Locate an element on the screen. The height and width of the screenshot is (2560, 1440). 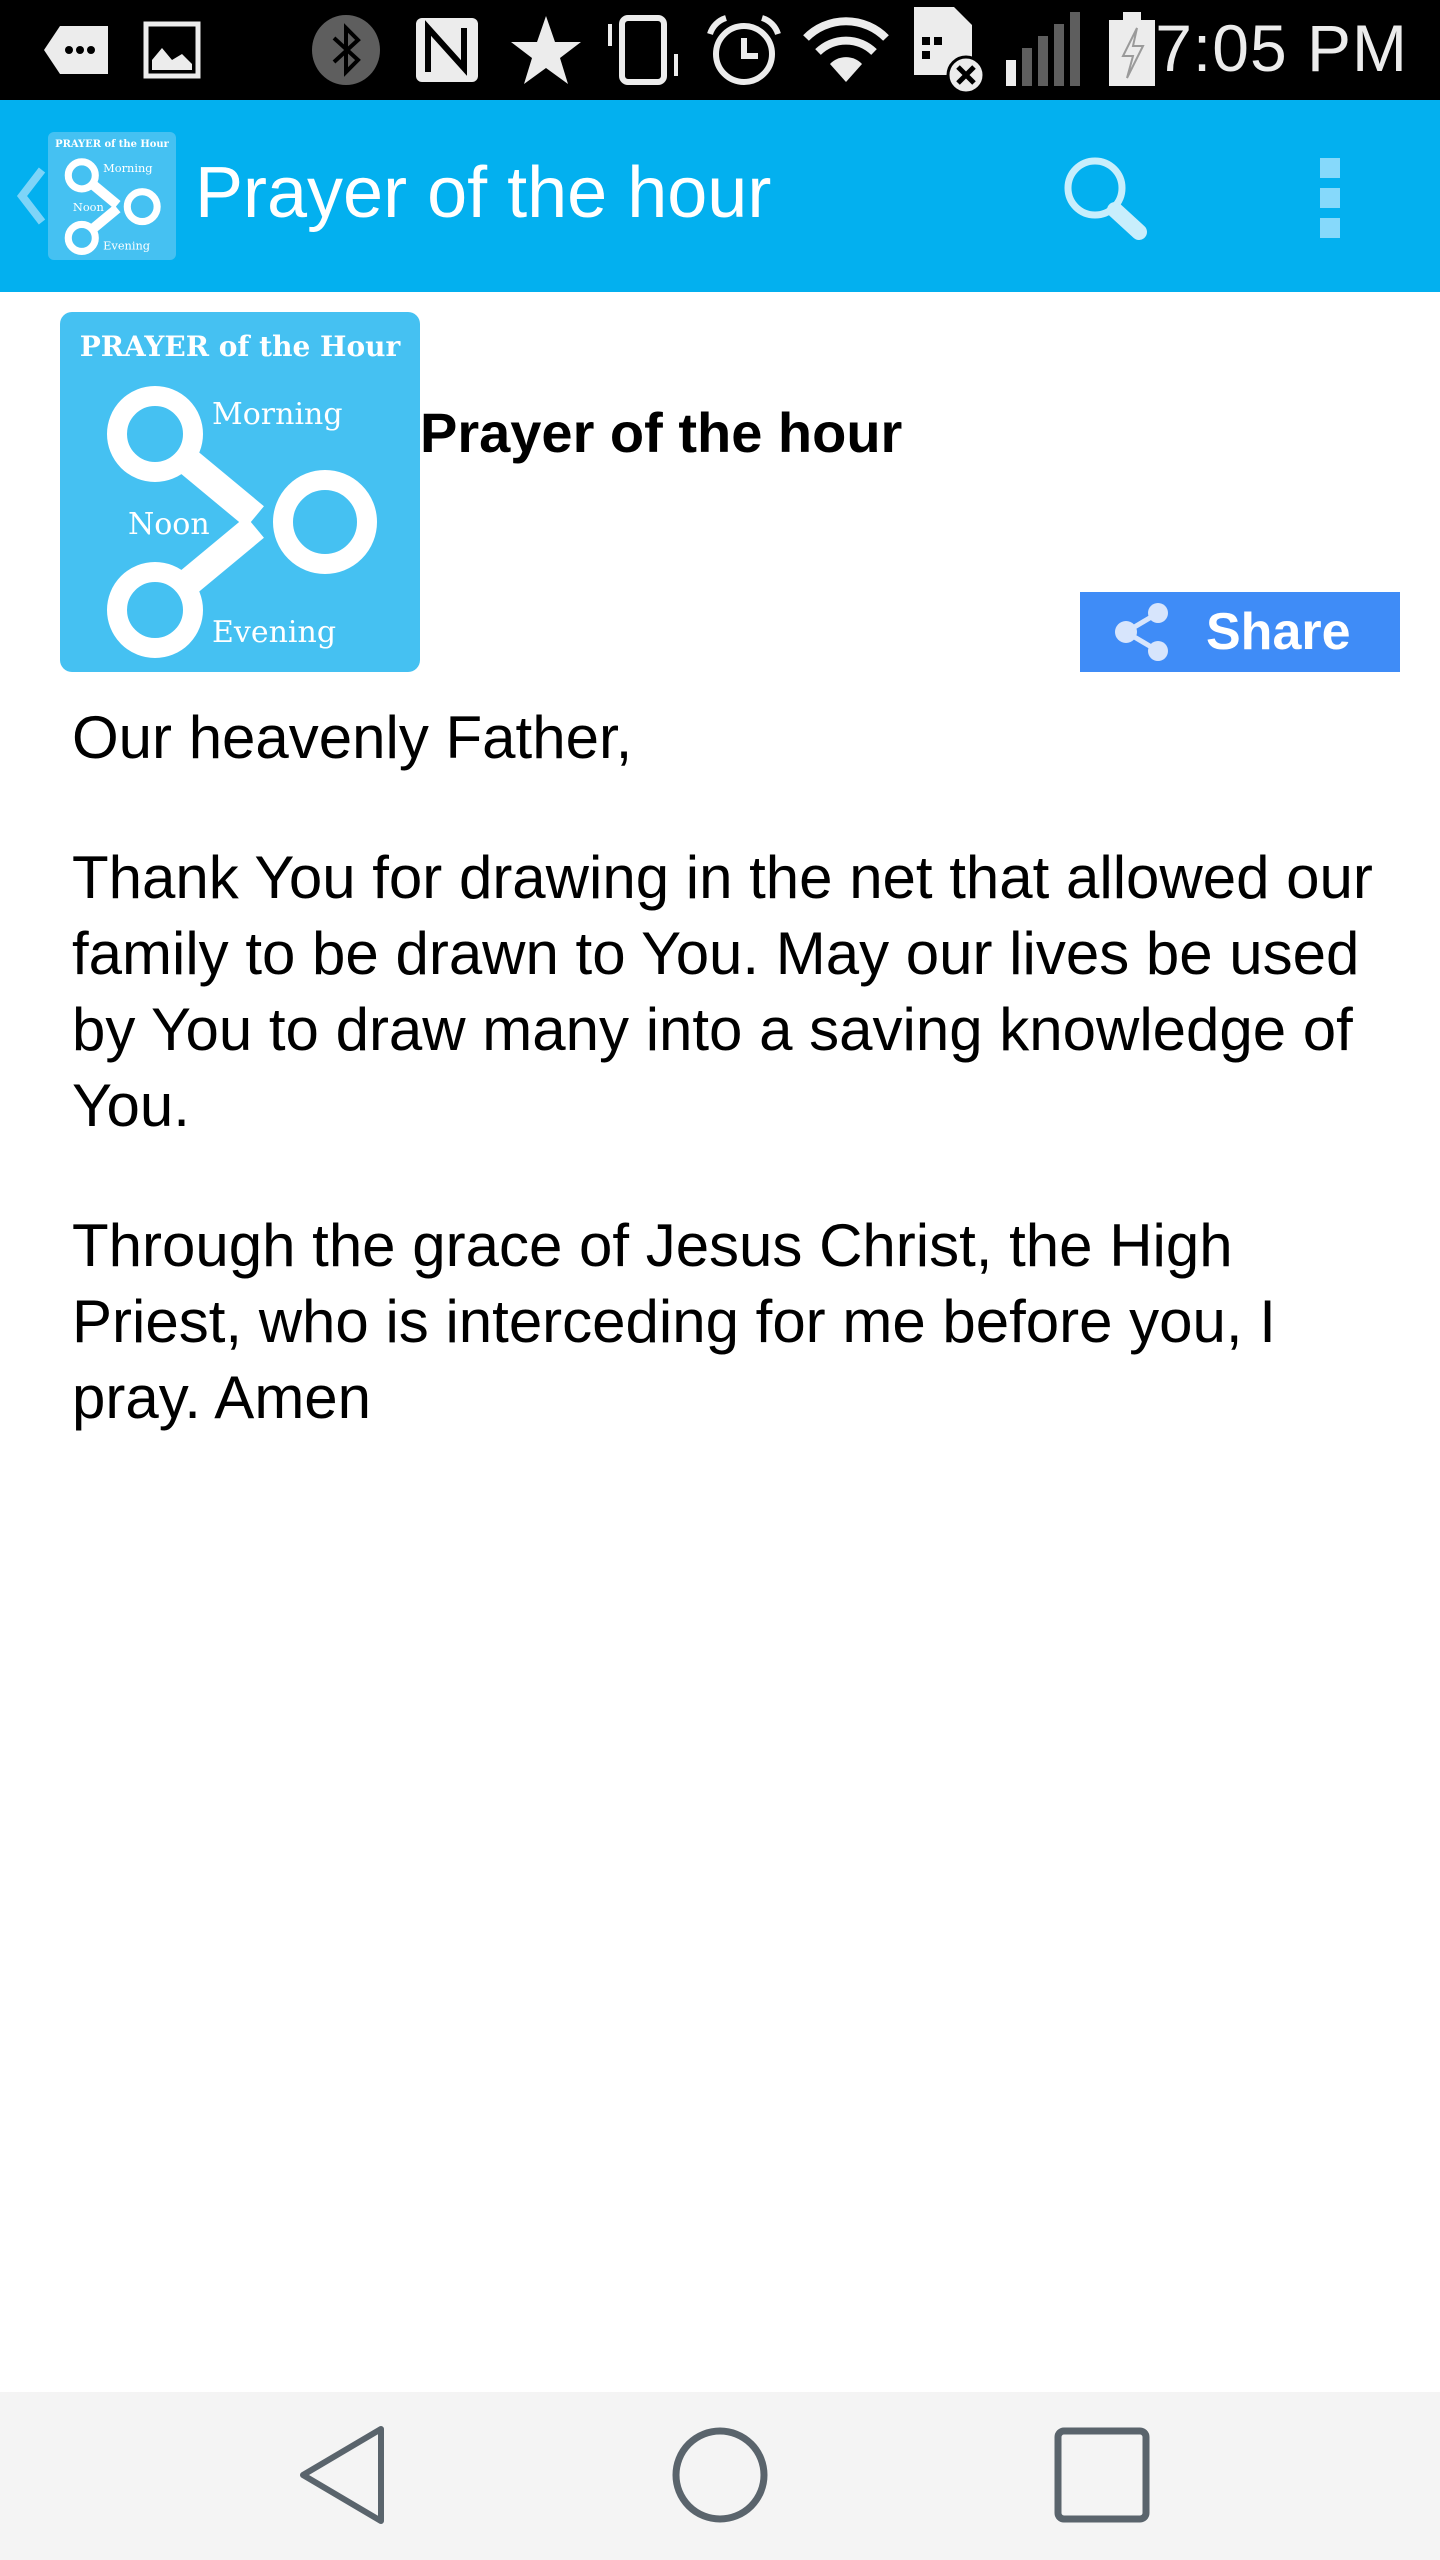
alarm-icon is located at coordinates (744, 50).